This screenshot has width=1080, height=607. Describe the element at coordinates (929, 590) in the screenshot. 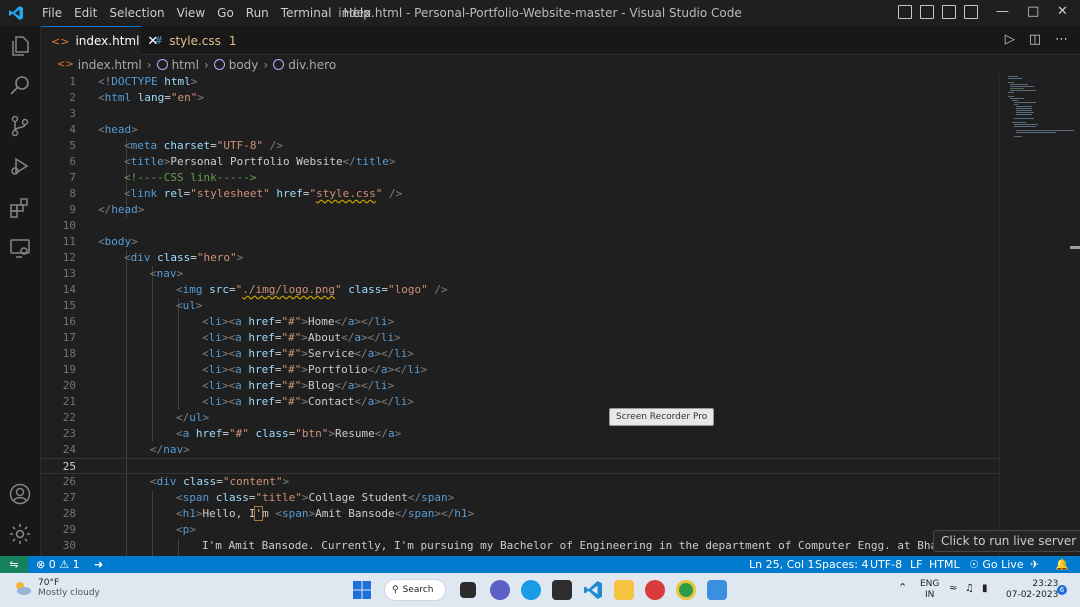

I see `input-language: ENG IN` at that location.